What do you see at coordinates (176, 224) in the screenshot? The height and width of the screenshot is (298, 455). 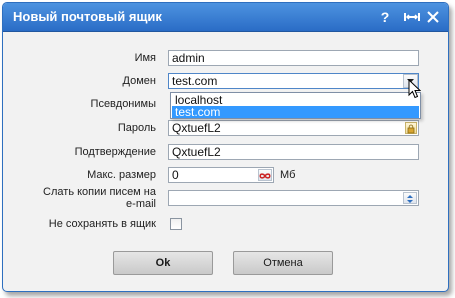 I see `no-store-checkbox` at bounding box center [176, 224].